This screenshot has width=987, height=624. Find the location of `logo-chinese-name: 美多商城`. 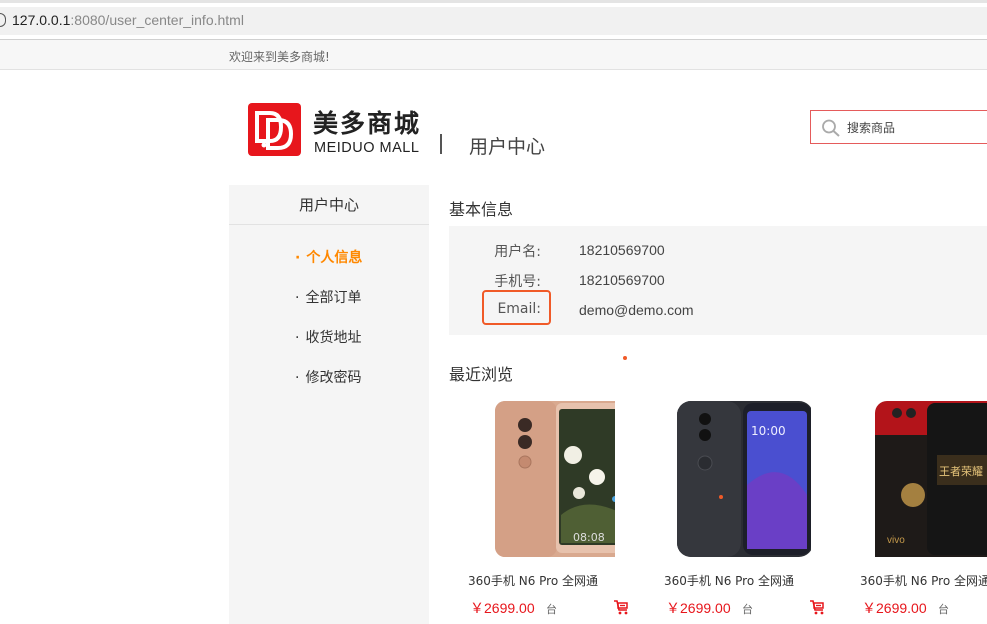

logo-chinese-name: 美多商城 is located at coordinates (367, 122).